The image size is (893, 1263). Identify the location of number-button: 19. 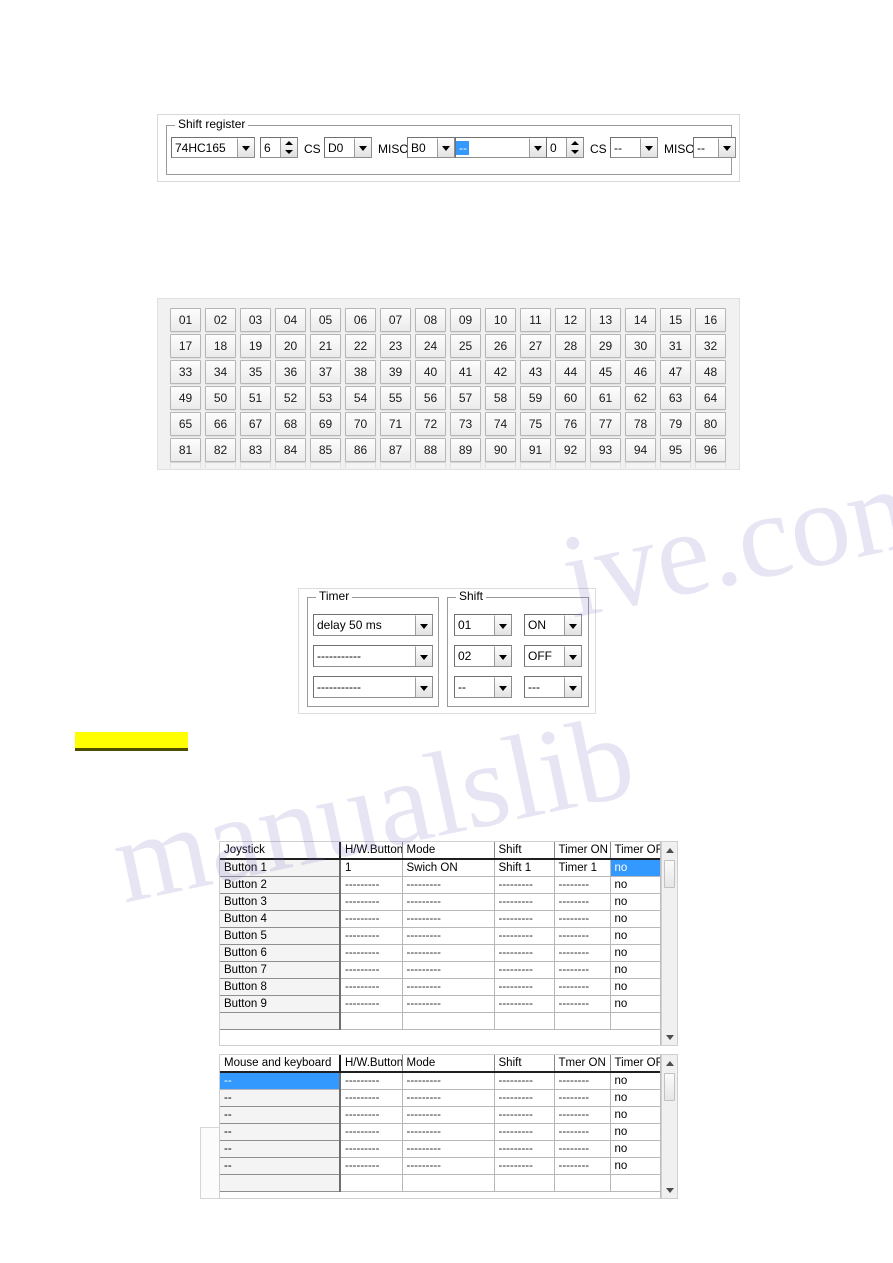
(255, 346).